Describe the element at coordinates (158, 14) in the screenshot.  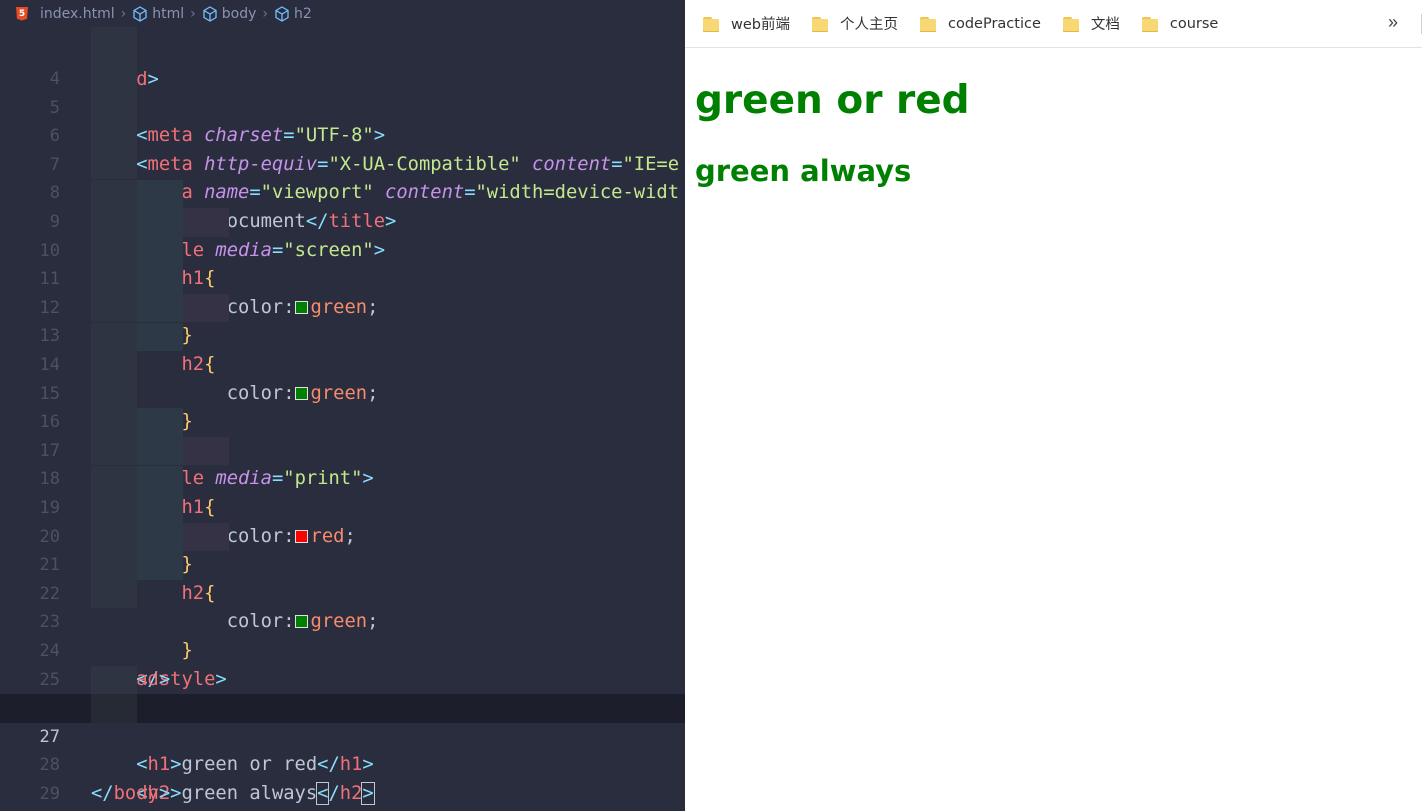
I see `breadcrumb-html: html` at that location.